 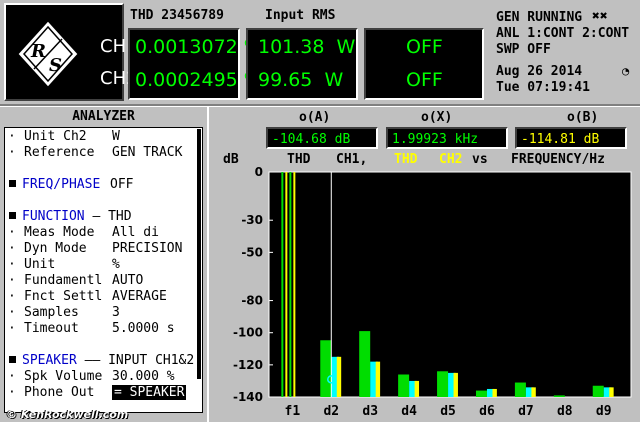 What do you see at coordinates (300, 15) in the screenshot?
I see `rms-header: Input RMS` at bounding box center [300, 15].